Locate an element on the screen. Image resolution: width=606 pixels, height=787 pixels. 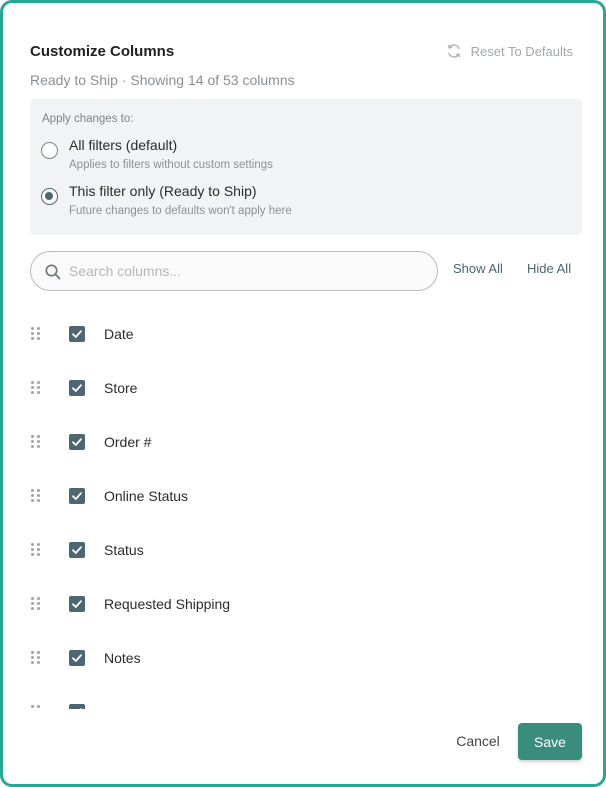
refresh-icon is located at coordinates (453, 51).